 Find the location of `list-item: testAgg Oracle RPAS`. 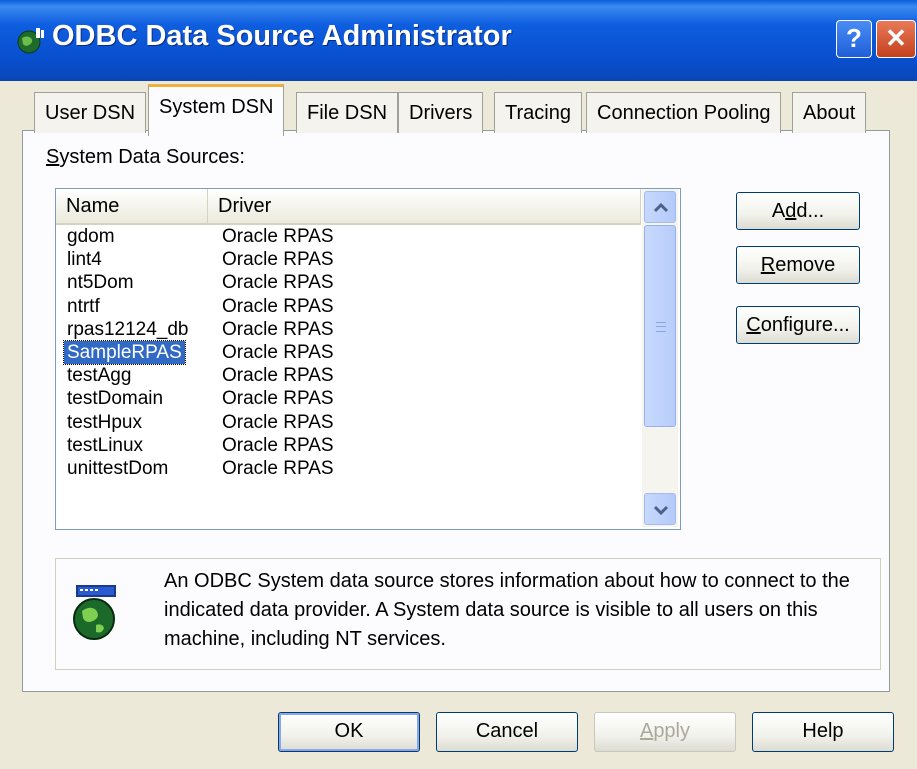

list-item: testAgg Oracle RPAS is located at coordinates (348, 375).